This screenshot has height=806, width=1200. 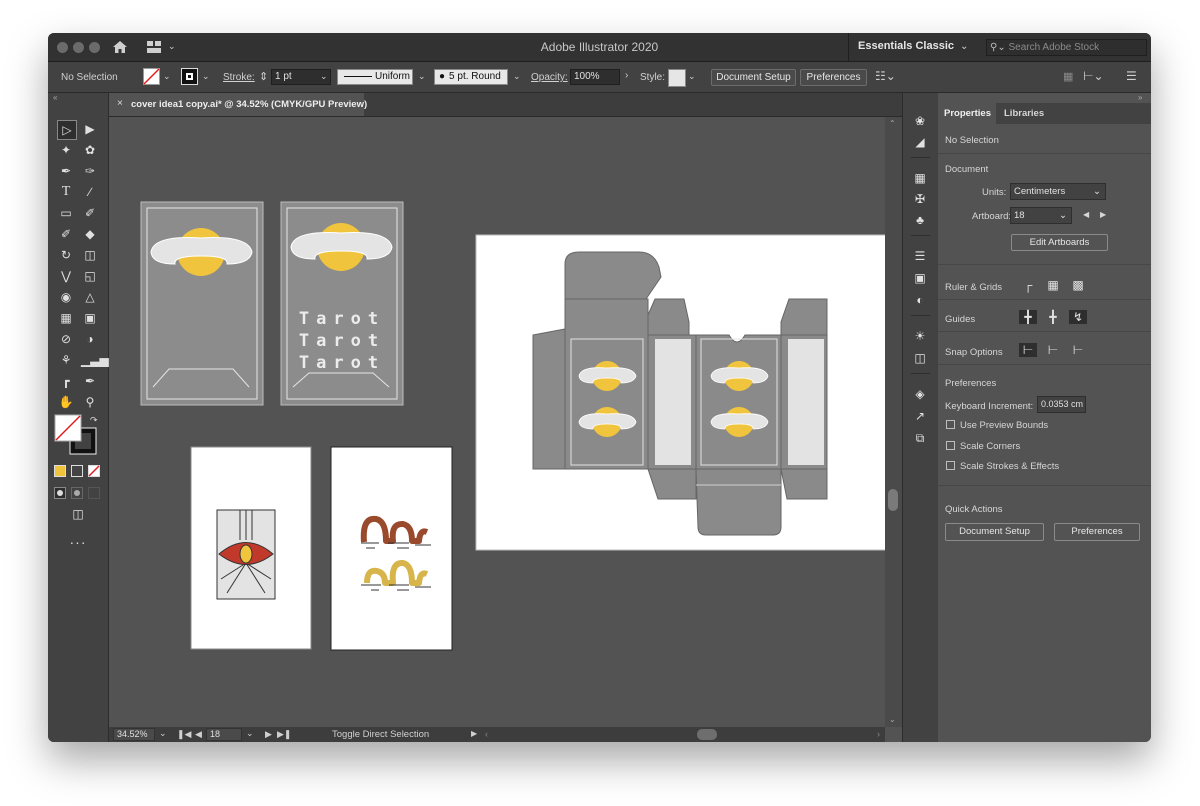 I want to click on stroke-panel-icon: ☰, so click(x=920, y=256).